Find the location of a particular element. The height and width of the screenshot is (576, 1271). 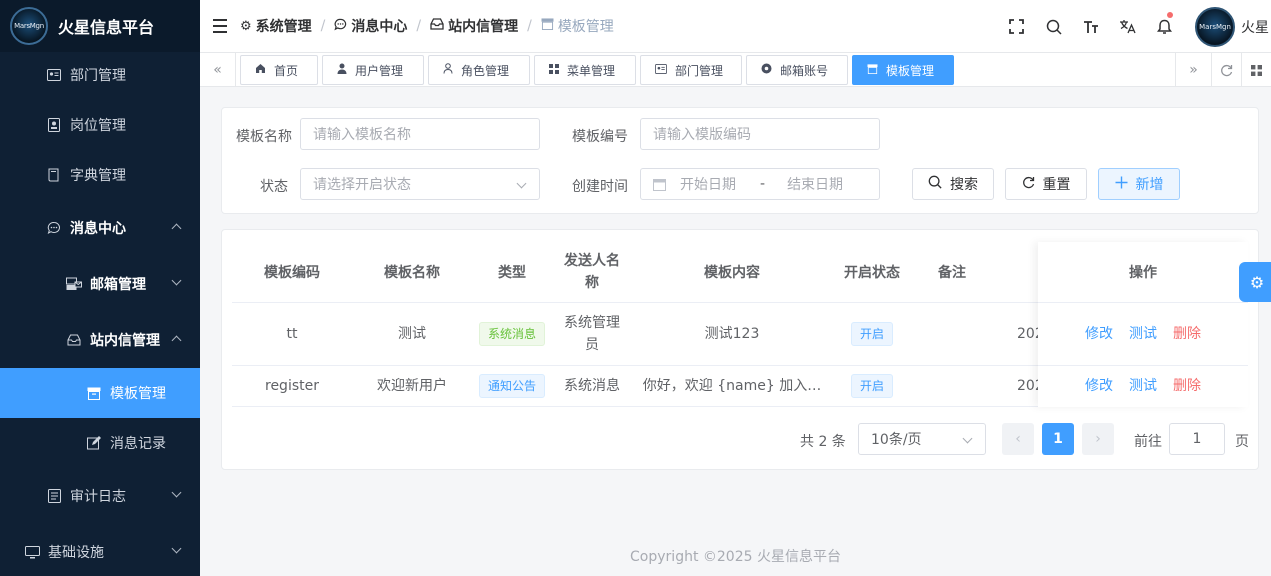

cell-sender: 系统消息 is located at coordinates (592, 386).